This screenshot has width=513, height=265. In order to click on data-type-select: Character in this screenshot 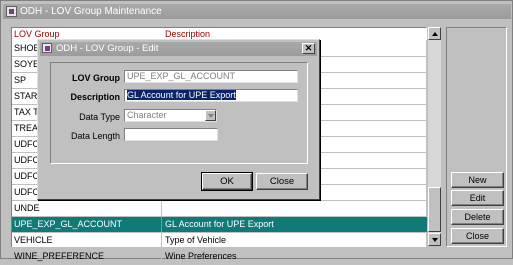, I will do `click(170, 115)`.